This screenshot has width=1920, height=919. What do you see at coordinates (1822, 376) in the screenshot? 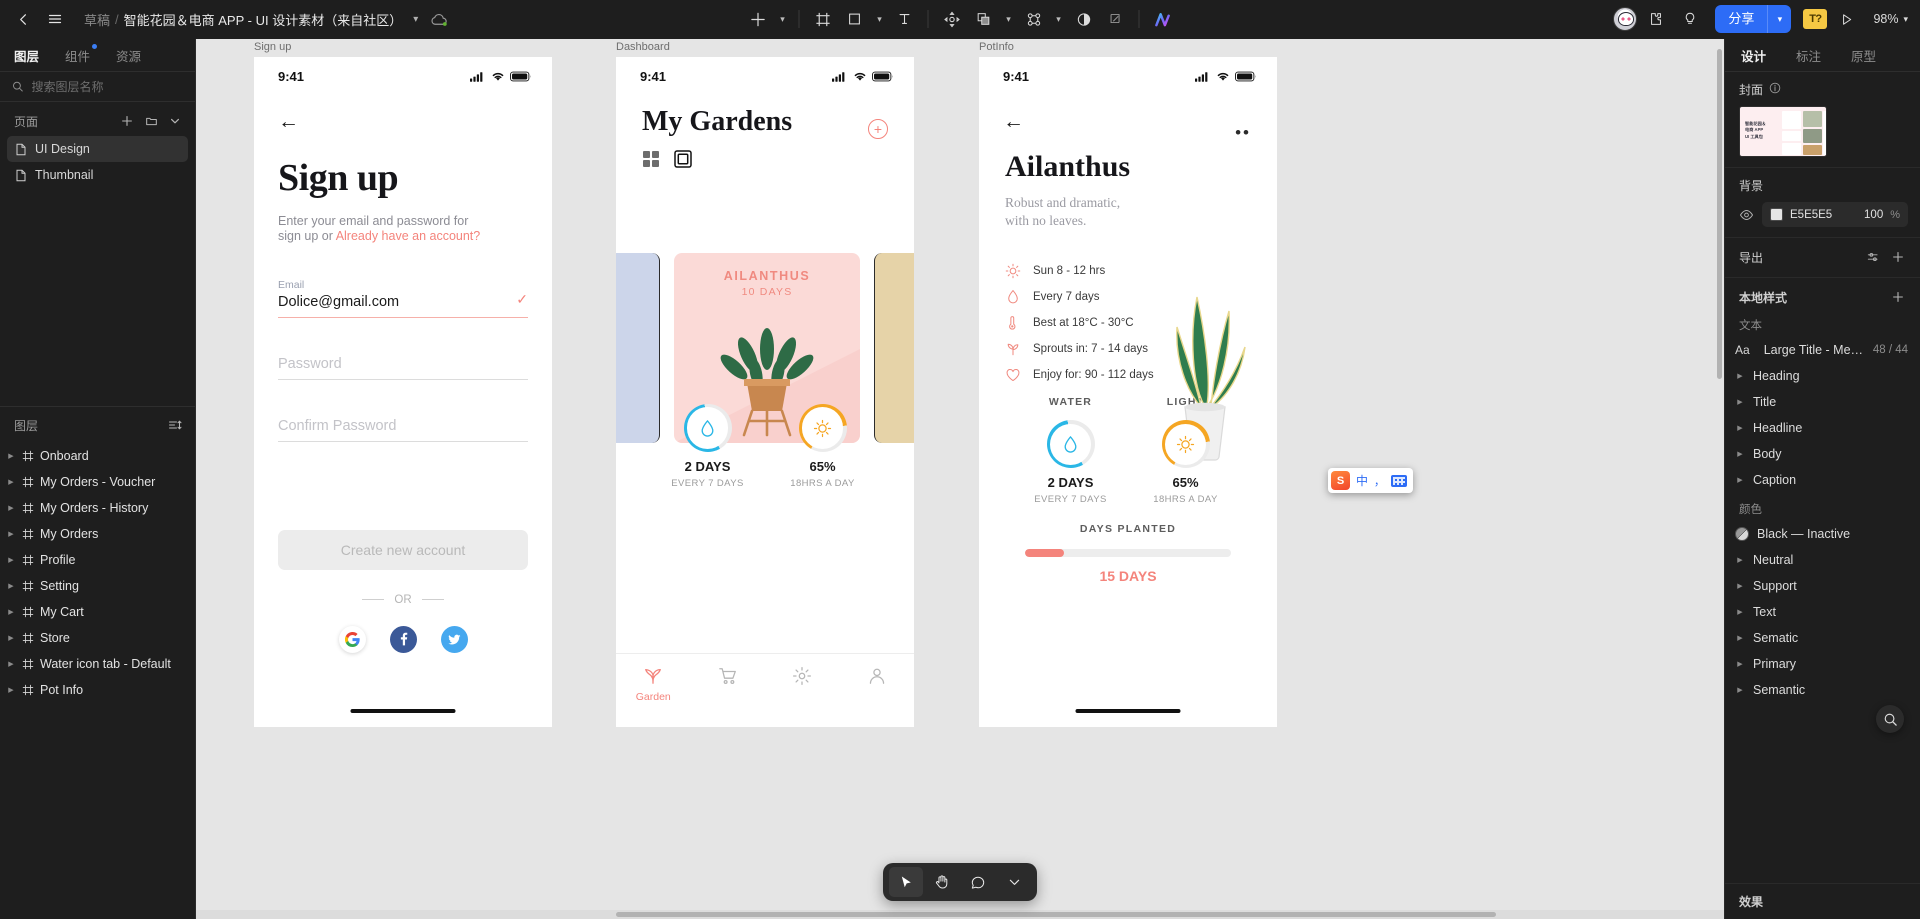
I see `text-style-row: ▶ Heading` at bounding box center [1822, 376].